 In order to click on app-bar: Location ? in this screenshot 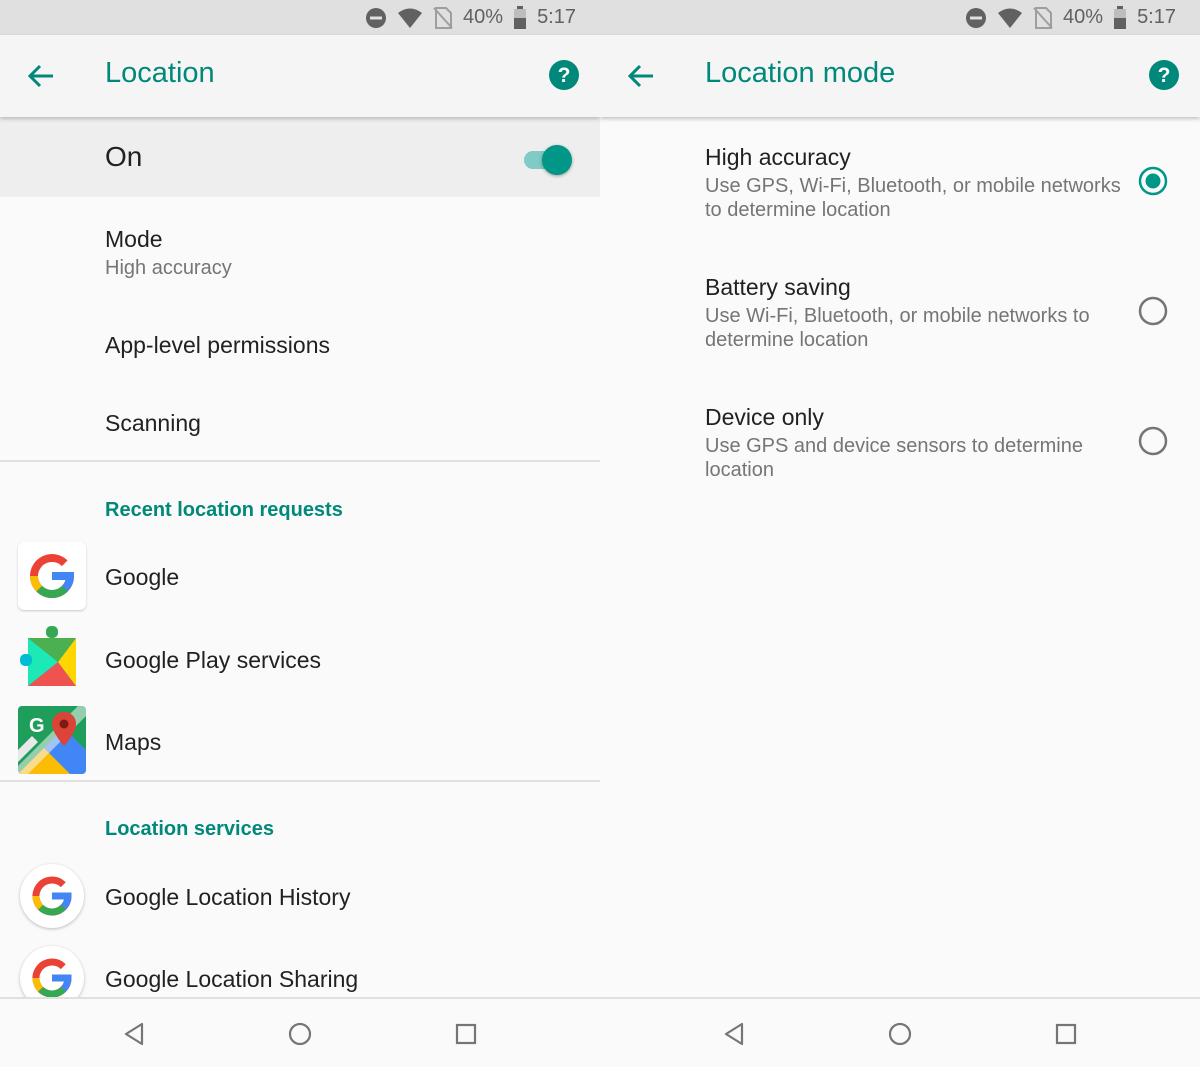, I will do `click(300, 76)`.